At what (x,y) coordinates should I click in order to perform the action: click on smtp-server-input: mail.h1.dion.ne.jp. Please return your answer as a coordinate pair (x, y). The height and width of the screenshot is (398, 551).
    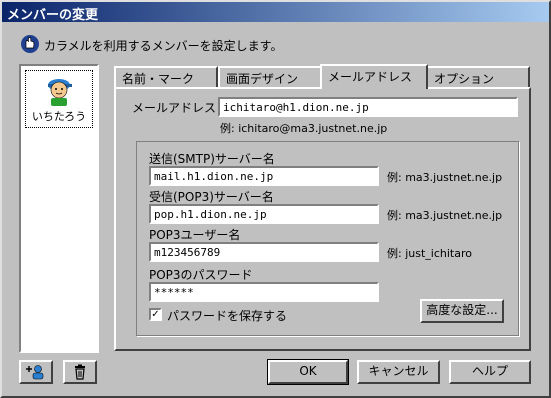
    Looking at the image, I should click on (264, 176).